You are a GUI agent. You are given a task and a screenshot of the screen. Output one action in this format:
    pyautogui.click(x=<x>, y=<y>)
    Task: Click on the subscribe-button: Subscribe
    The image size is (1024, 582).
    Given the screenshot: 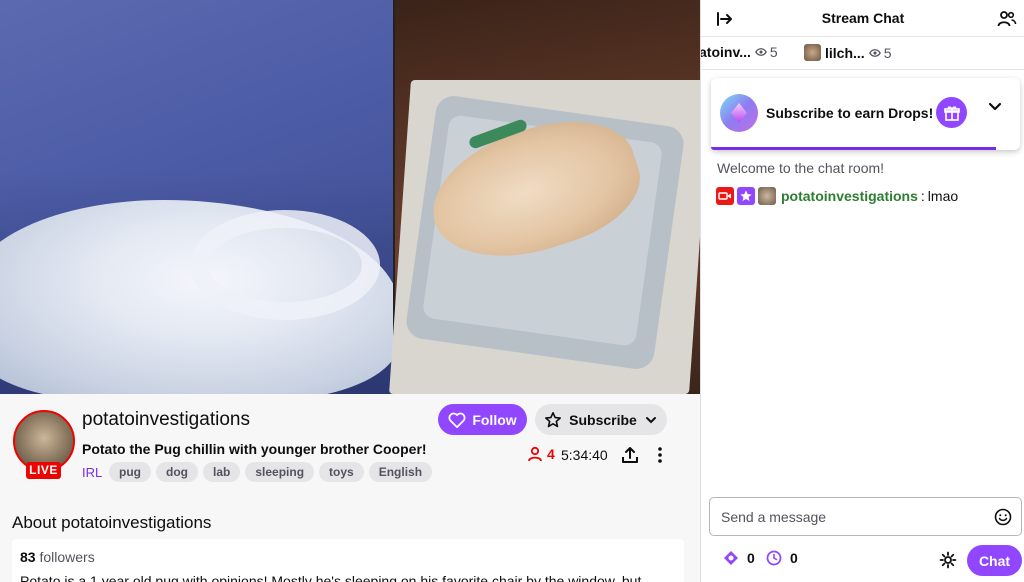 What is the action you would take?
    pyautogui.click(x=601, y=419)
    